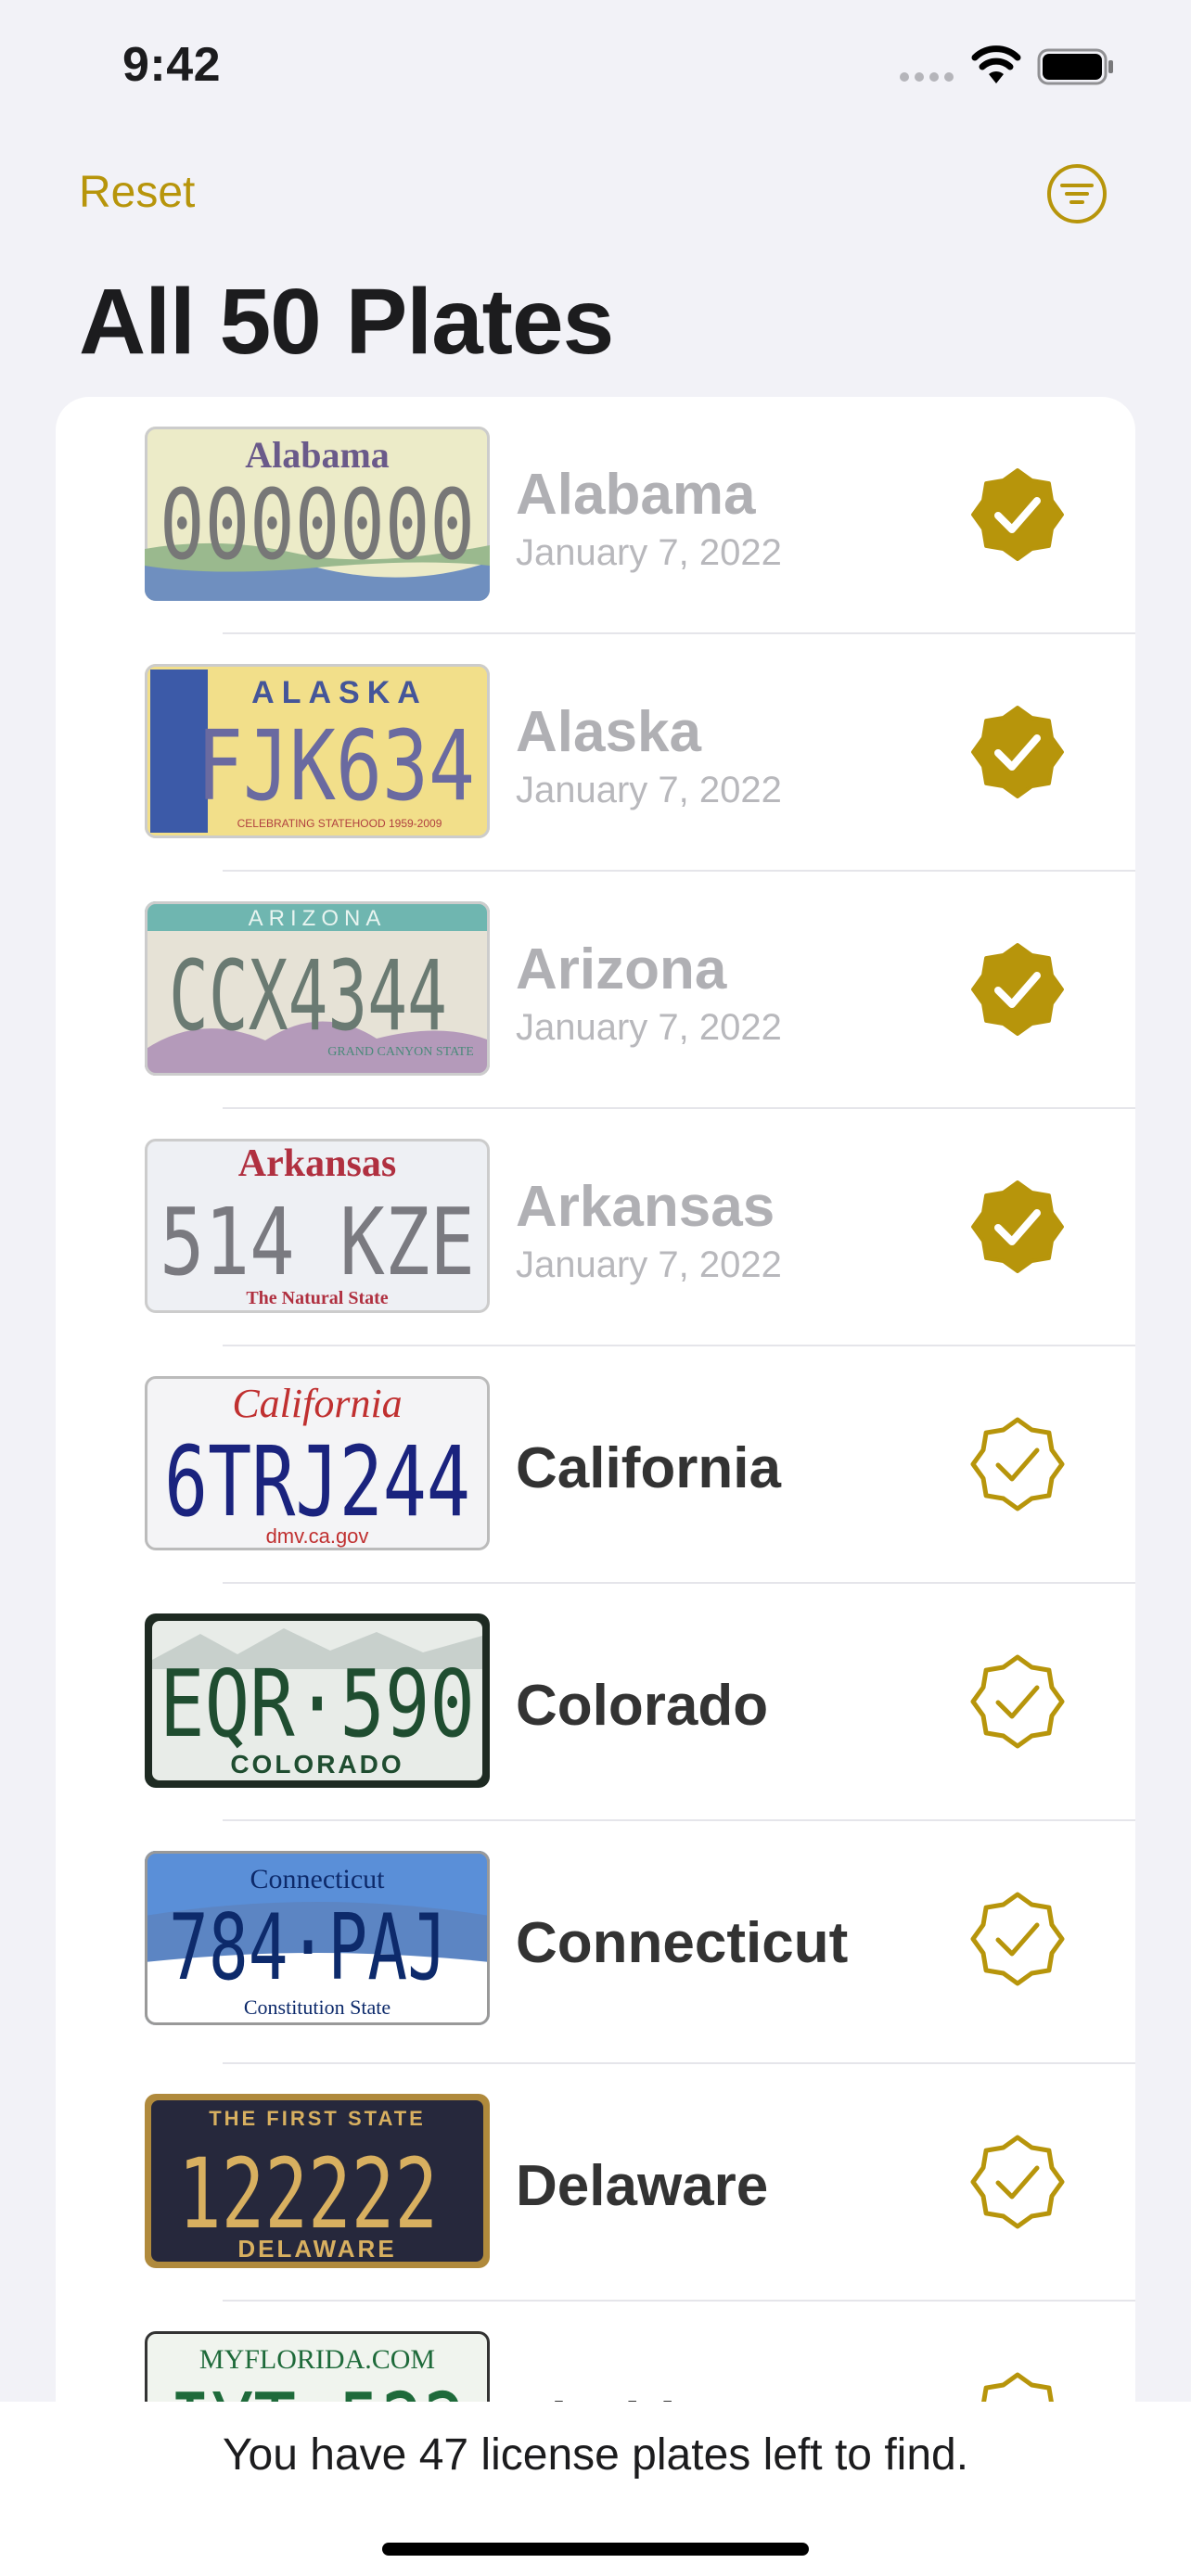 This screenshot has height=2576, width=1191. What do you see at coordinates (649, 1468) in the screenshot?
I see `state-name: California` at bounding box center [649, 1468].